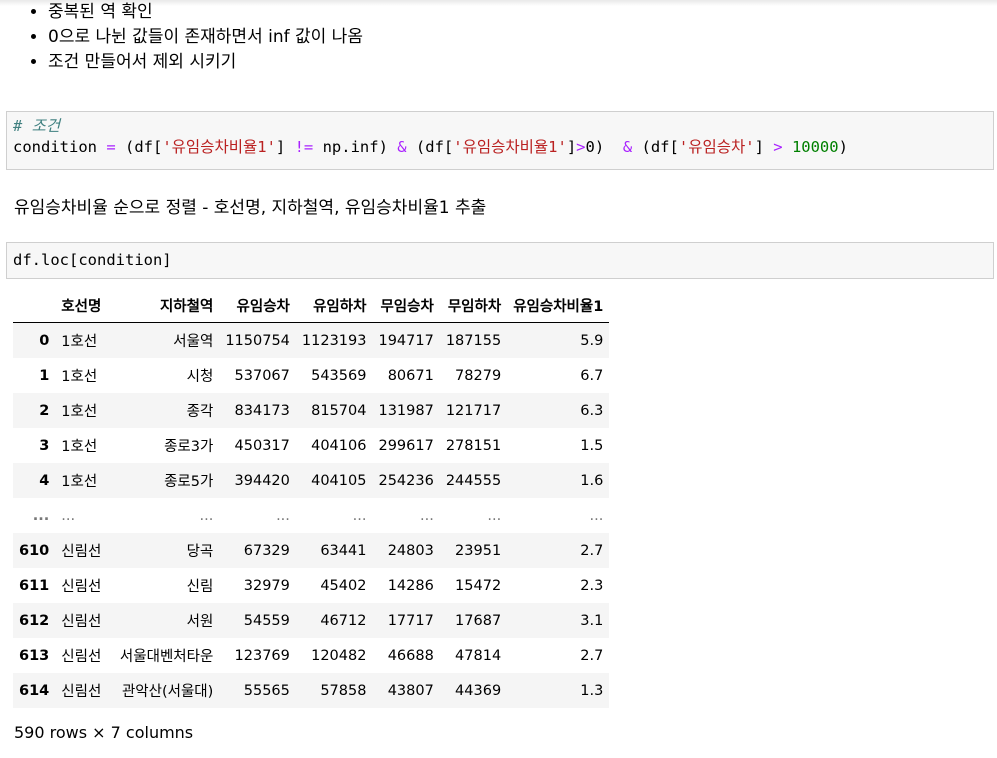  Describe the element at coordinates (473, 480) in the screenshot. I see `table-cell: 244555` at that location.